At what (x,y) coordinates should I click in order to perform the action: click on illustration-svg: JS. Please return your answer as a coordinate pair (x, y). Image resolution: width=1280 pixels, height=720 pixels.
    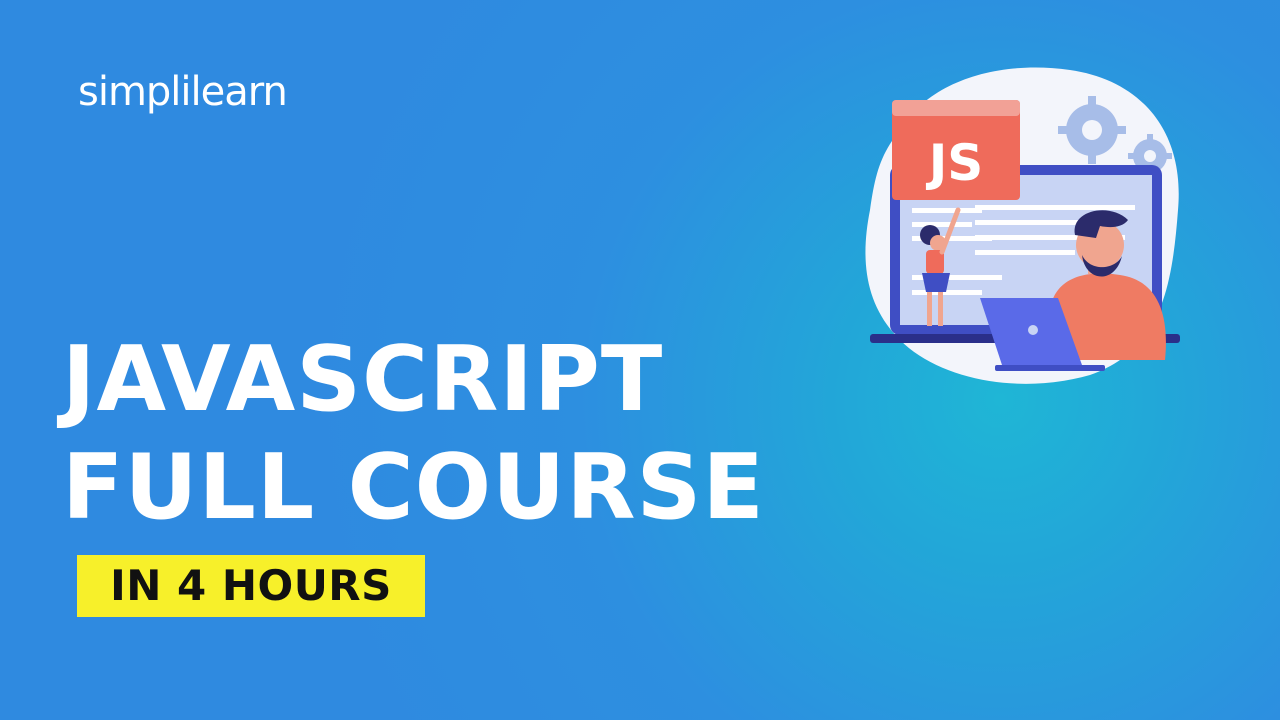
    Looking at the image, I should click on (1022, 225).